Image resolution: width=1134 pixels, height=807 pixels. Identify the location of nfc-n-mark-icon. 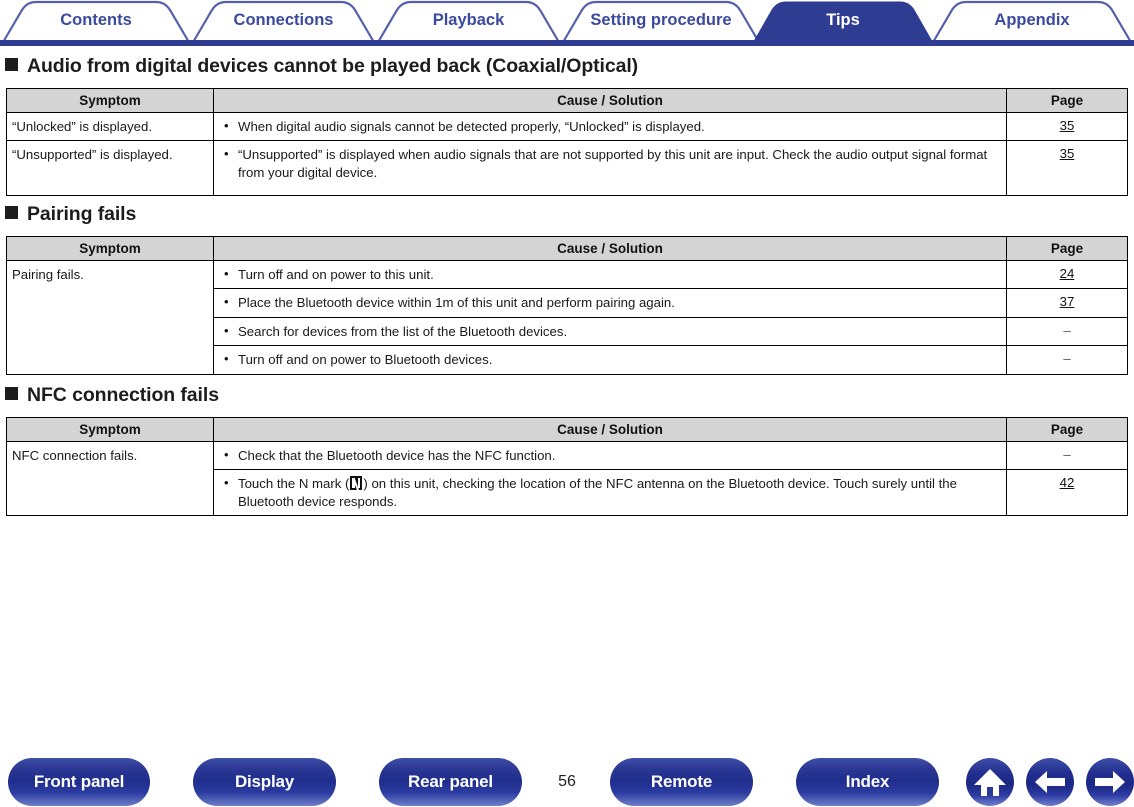
(356, 483).